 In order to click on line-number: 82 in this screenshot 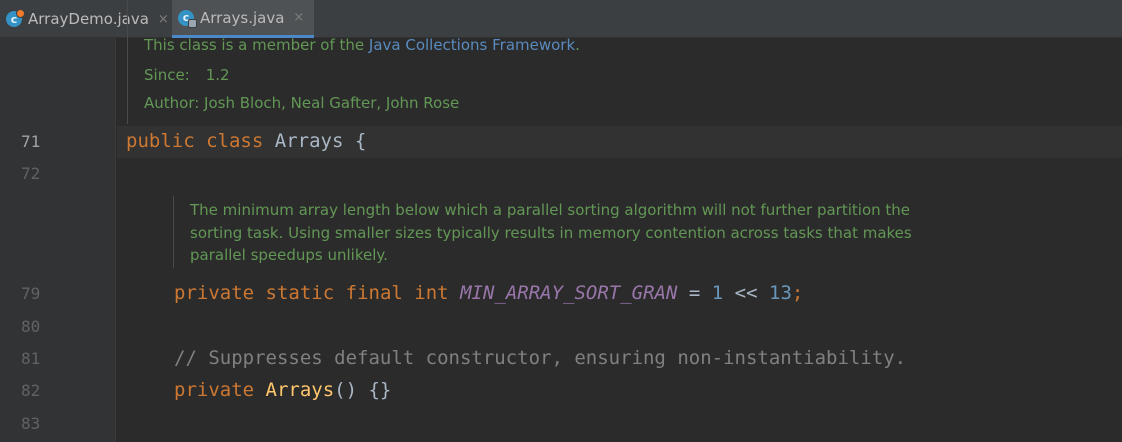, I will do `click(31, 390)`.